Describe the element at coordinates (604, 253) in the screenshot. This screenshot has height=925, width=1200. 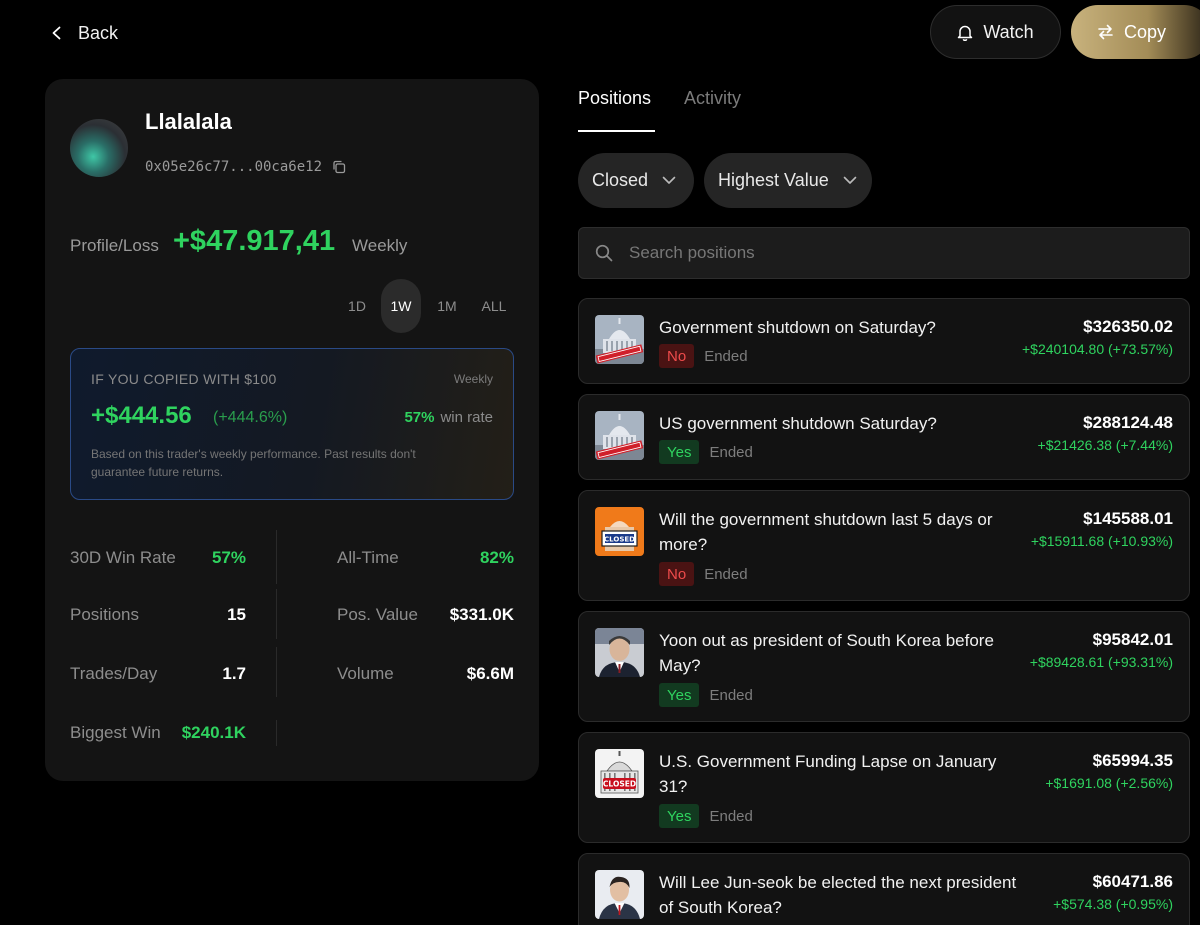
I see `search-icon` at that location.